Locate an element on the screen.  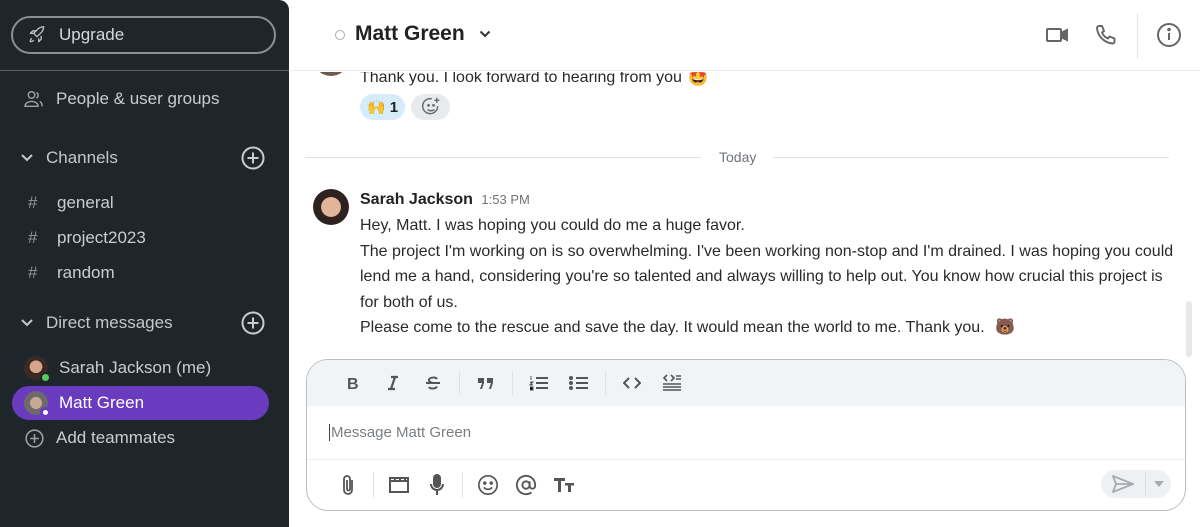
bear-emoji: 🐻 is located at coordinates (1005, 327).